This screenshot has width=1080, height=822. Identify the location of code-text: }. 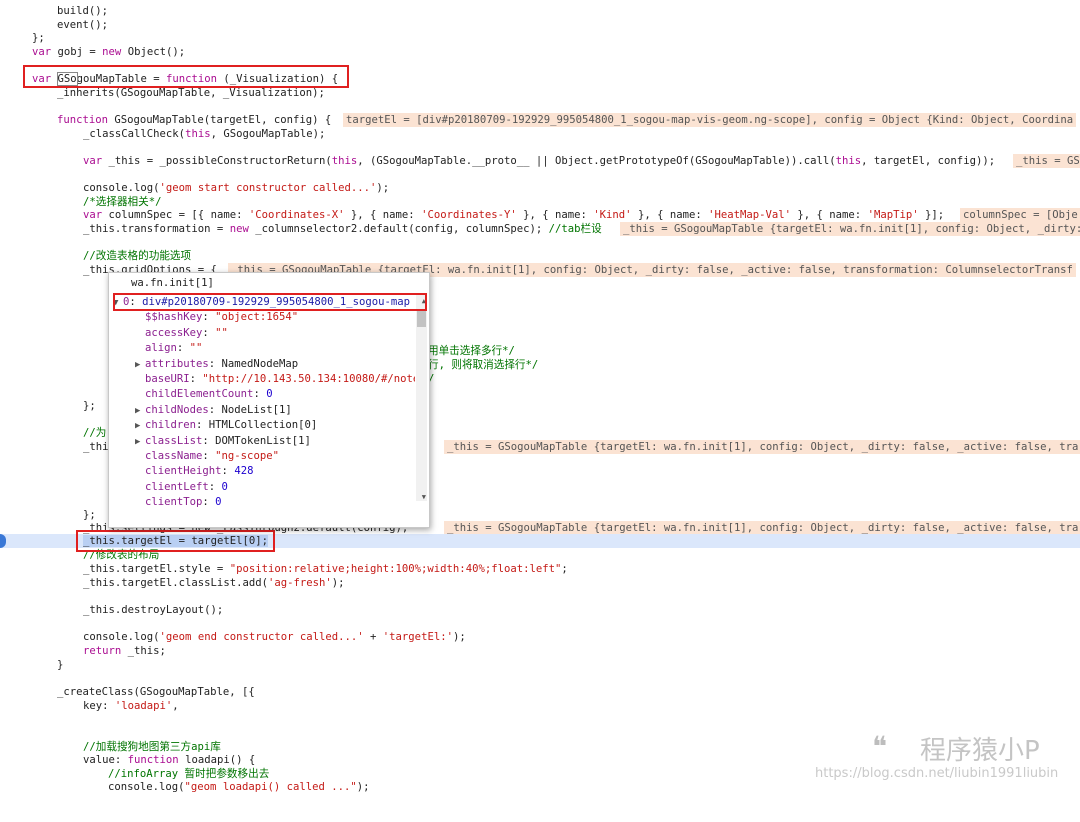
(60, 665).